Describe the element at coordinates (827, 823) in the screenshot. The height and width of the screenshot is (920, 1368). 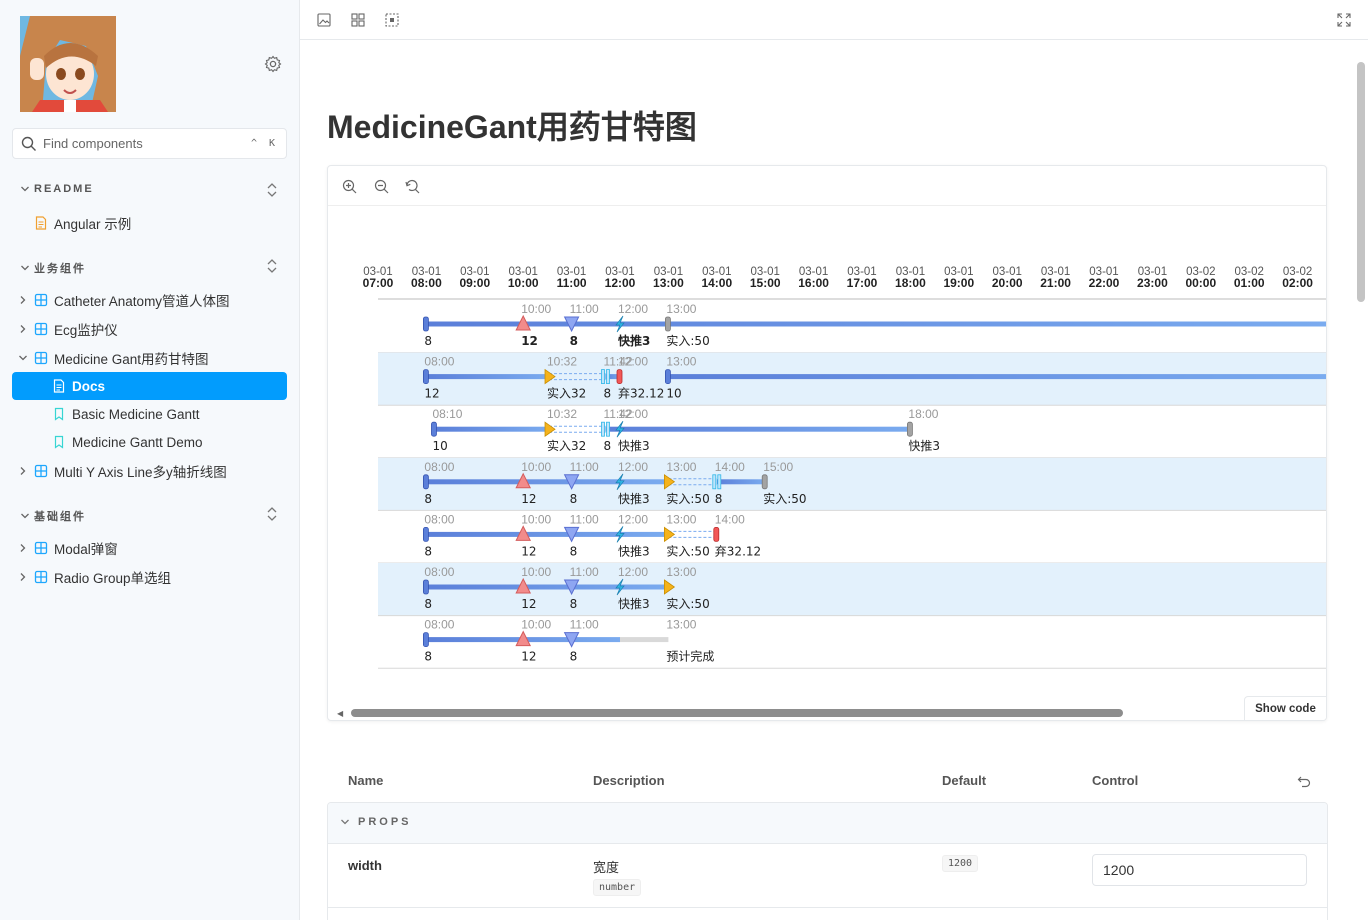
I see `props-group-row: PROPS` at that location.